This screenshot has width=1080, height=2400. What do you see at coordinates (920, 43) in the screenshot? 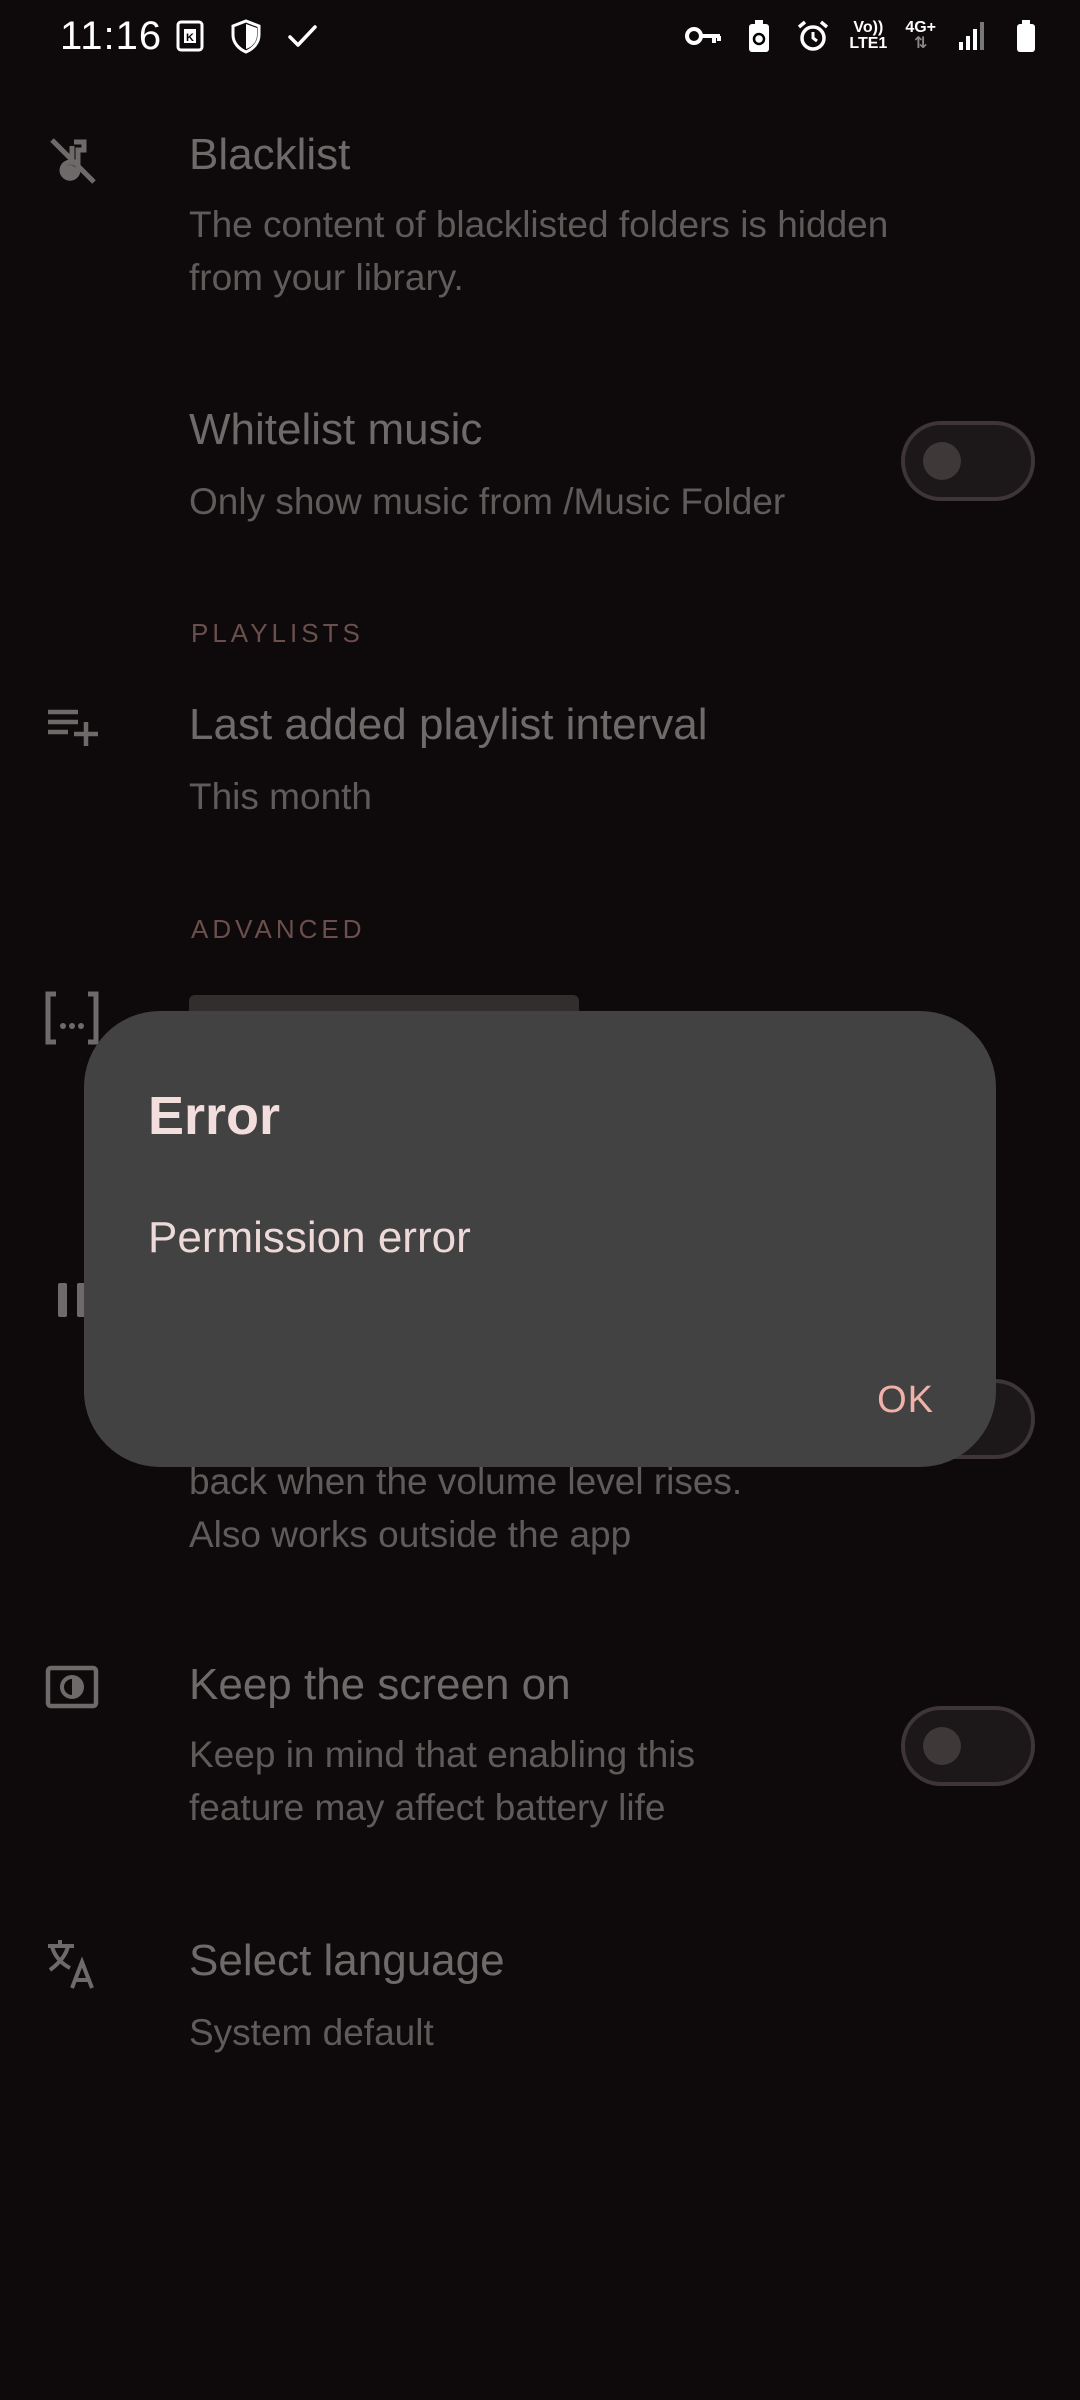
I see `data-arrows-icon: ⇅` at bounding box center [920, 43].